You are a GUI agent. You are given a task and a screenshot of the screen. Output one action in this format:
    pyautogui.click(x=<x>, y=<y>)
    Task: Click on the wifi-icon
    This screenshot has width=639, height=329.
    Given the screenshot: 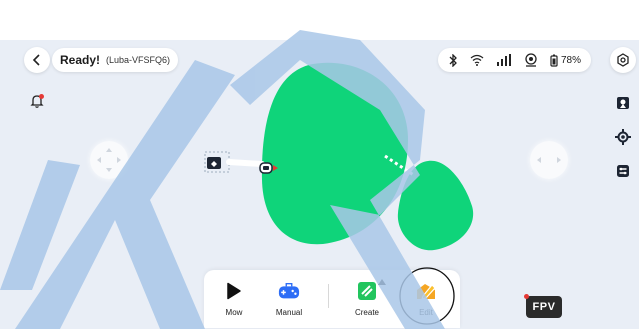 What is the action you would take?
    pyautogui.click(x=477, y=60)
    